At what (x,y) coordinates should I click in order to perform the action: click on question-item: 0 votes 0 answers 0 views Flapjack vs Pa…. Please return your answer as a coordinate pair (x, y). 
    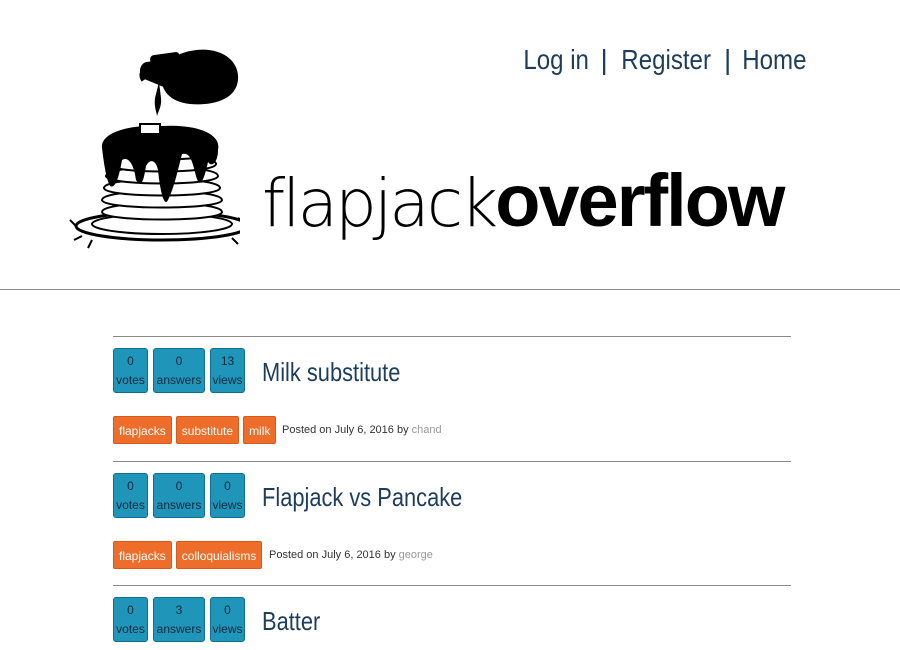
    Looking at the image, I should click on (452, 523).